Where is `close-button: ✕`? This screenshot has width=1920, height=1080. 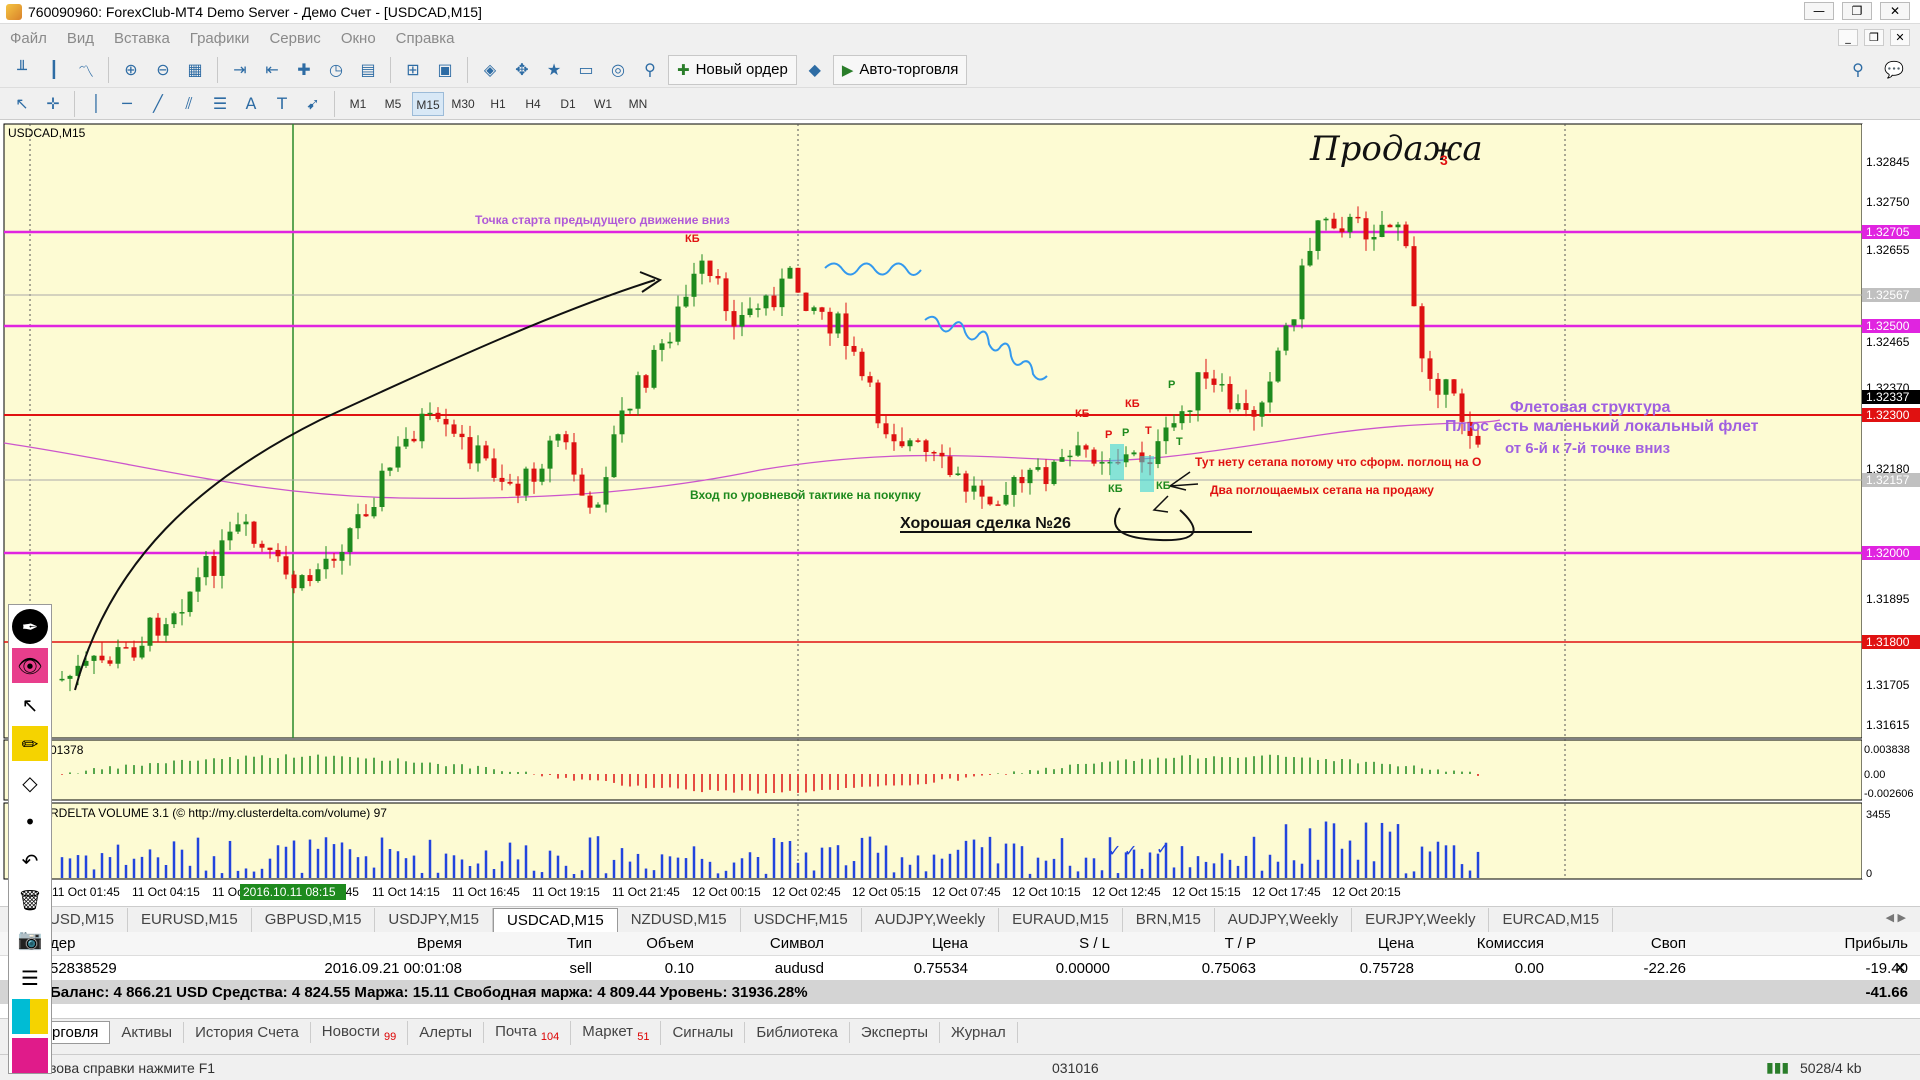
close-button: ✕ is located at coordinates (1895, 11).